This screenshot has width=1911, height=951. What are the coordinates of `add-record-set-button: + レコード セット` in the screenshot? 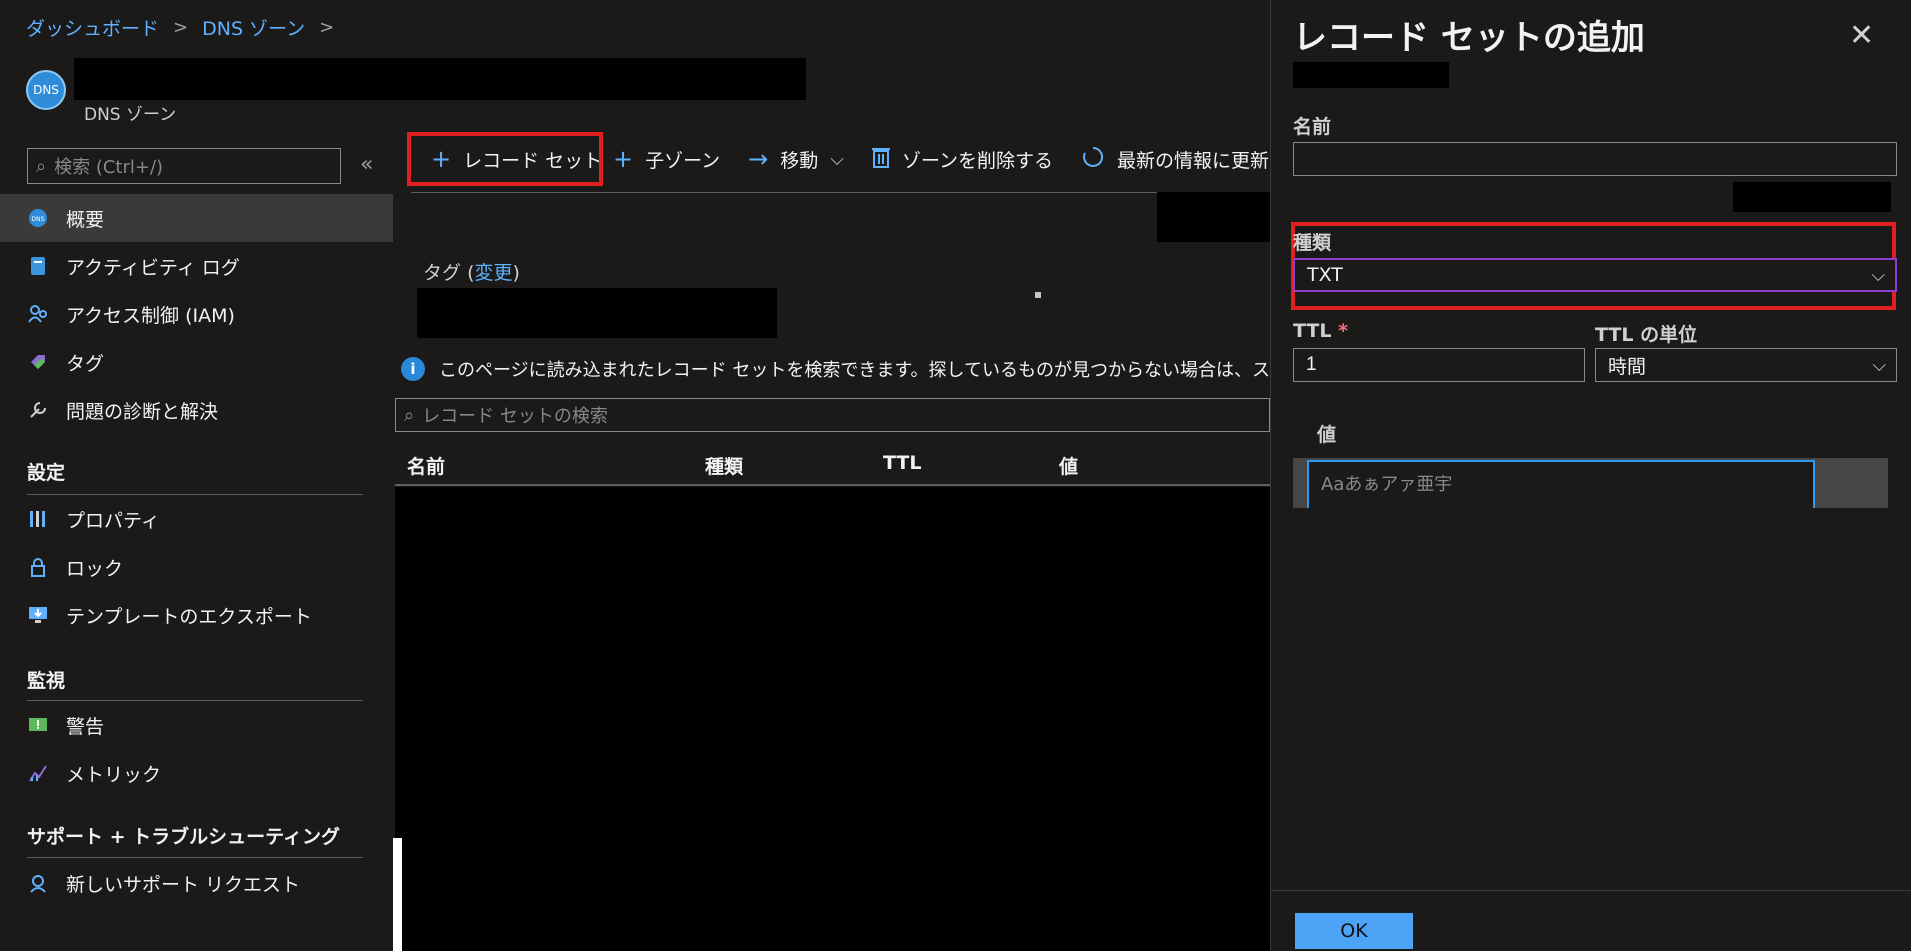 It's located at (505, 159).